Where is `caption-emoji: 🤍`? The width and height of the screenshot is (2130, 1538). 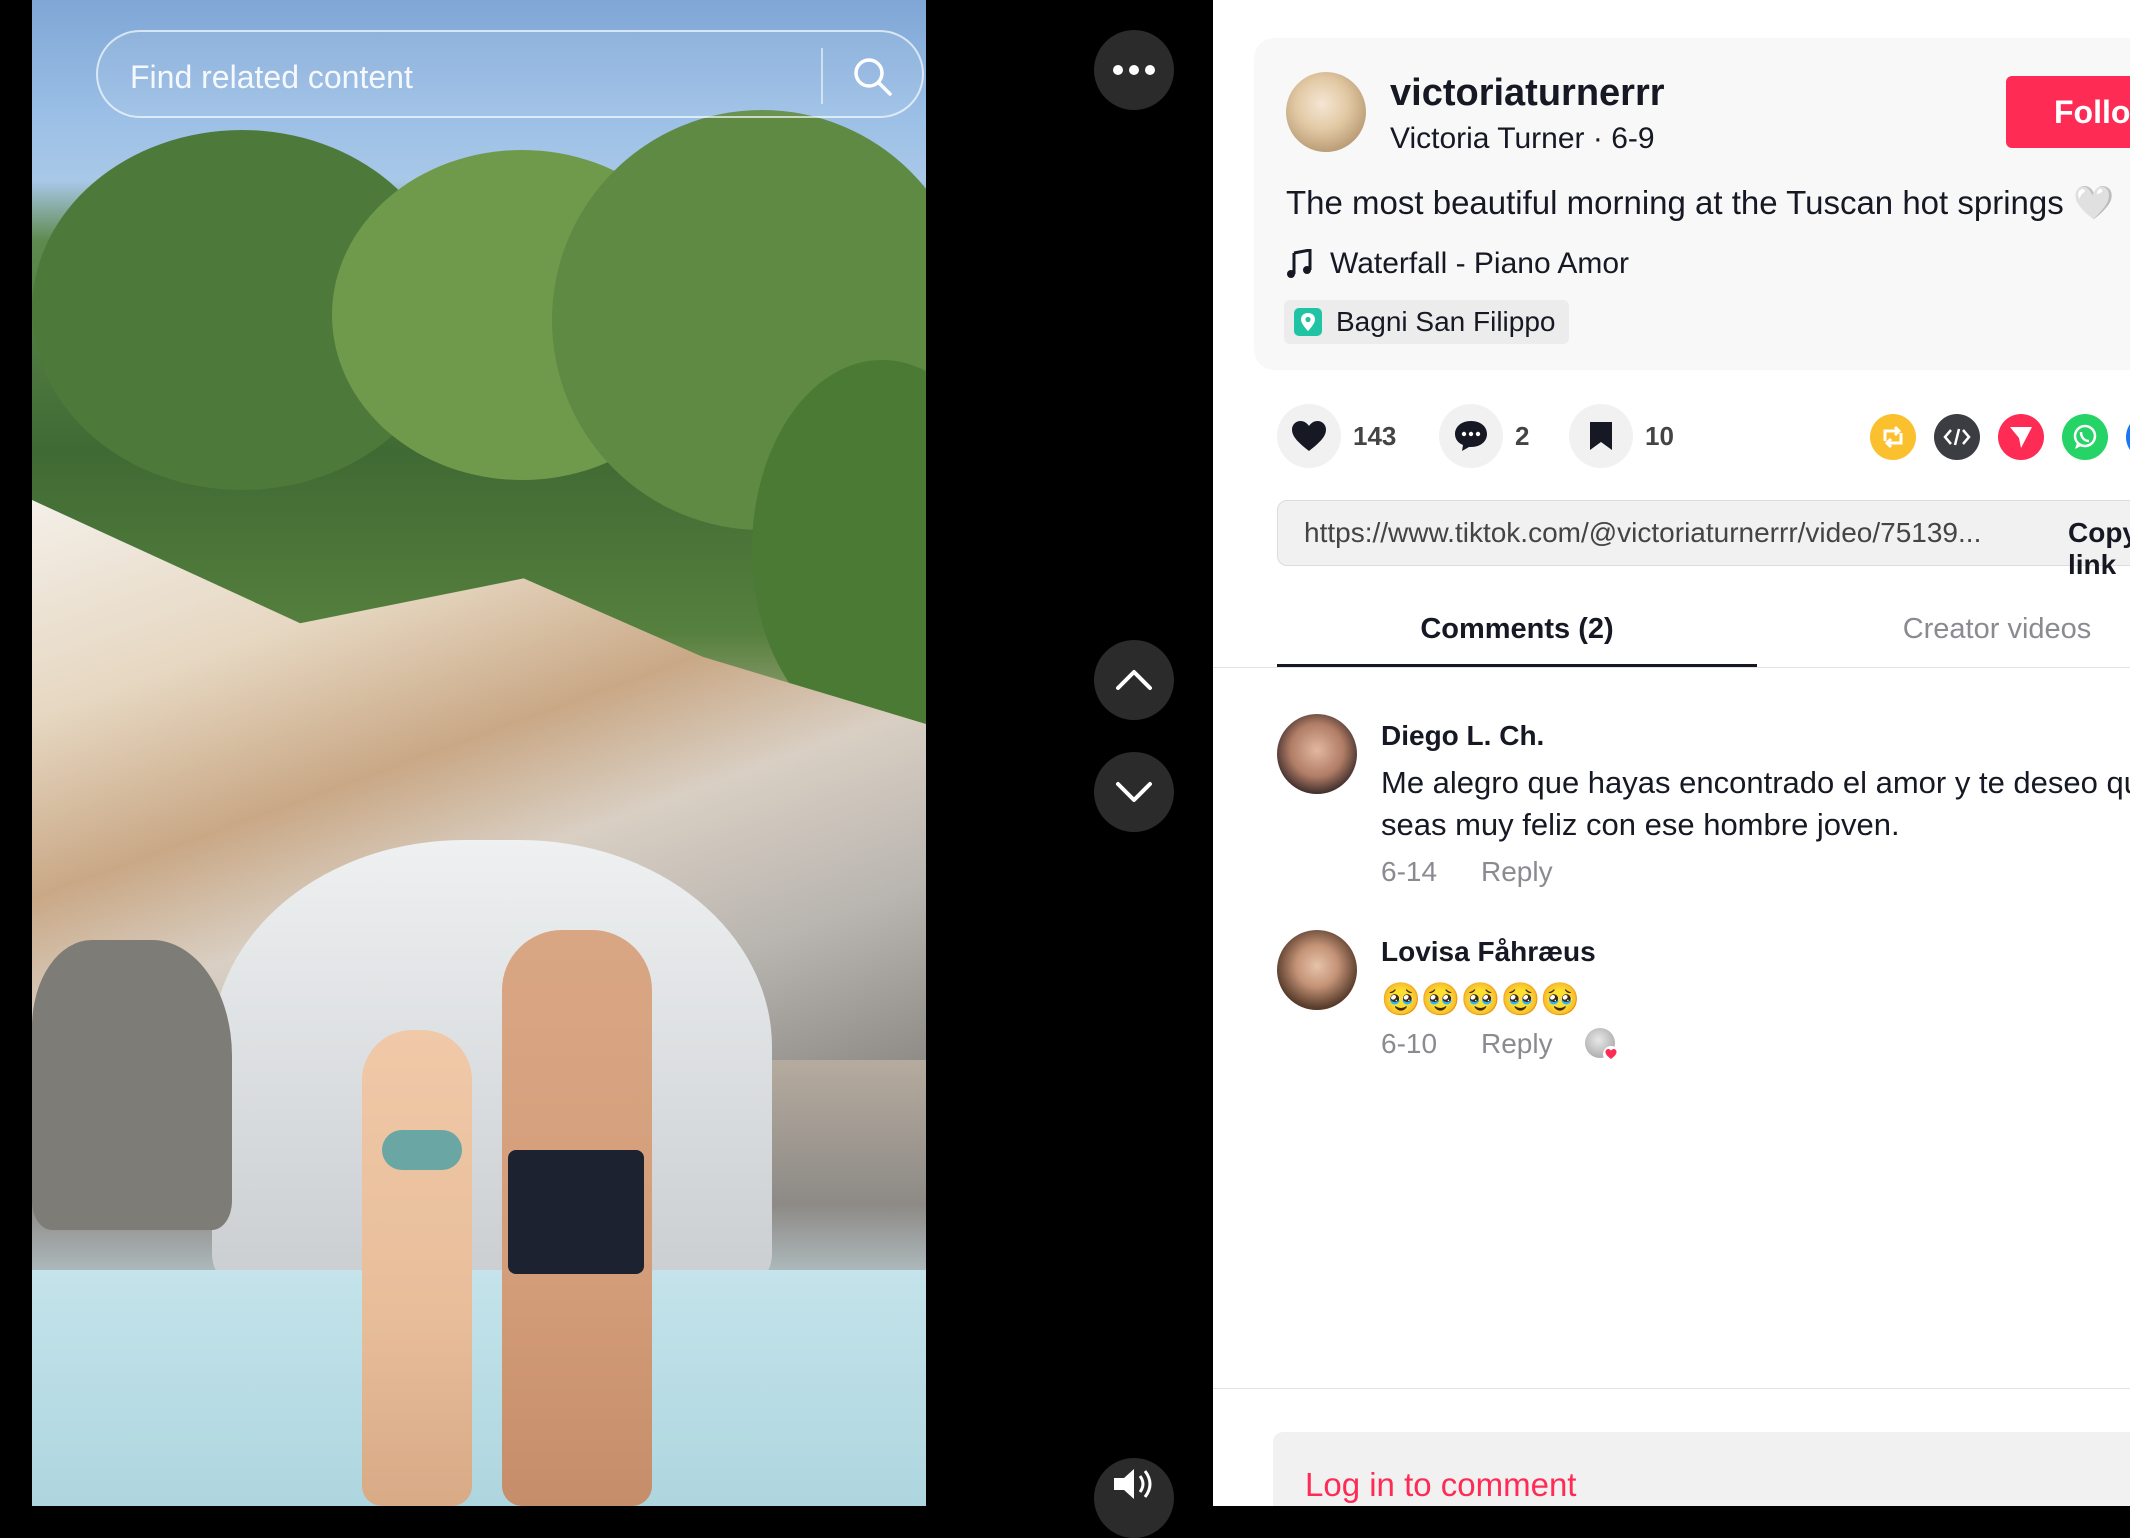 caption-emoji: 🤍 is located at coordinates (2093, 202).